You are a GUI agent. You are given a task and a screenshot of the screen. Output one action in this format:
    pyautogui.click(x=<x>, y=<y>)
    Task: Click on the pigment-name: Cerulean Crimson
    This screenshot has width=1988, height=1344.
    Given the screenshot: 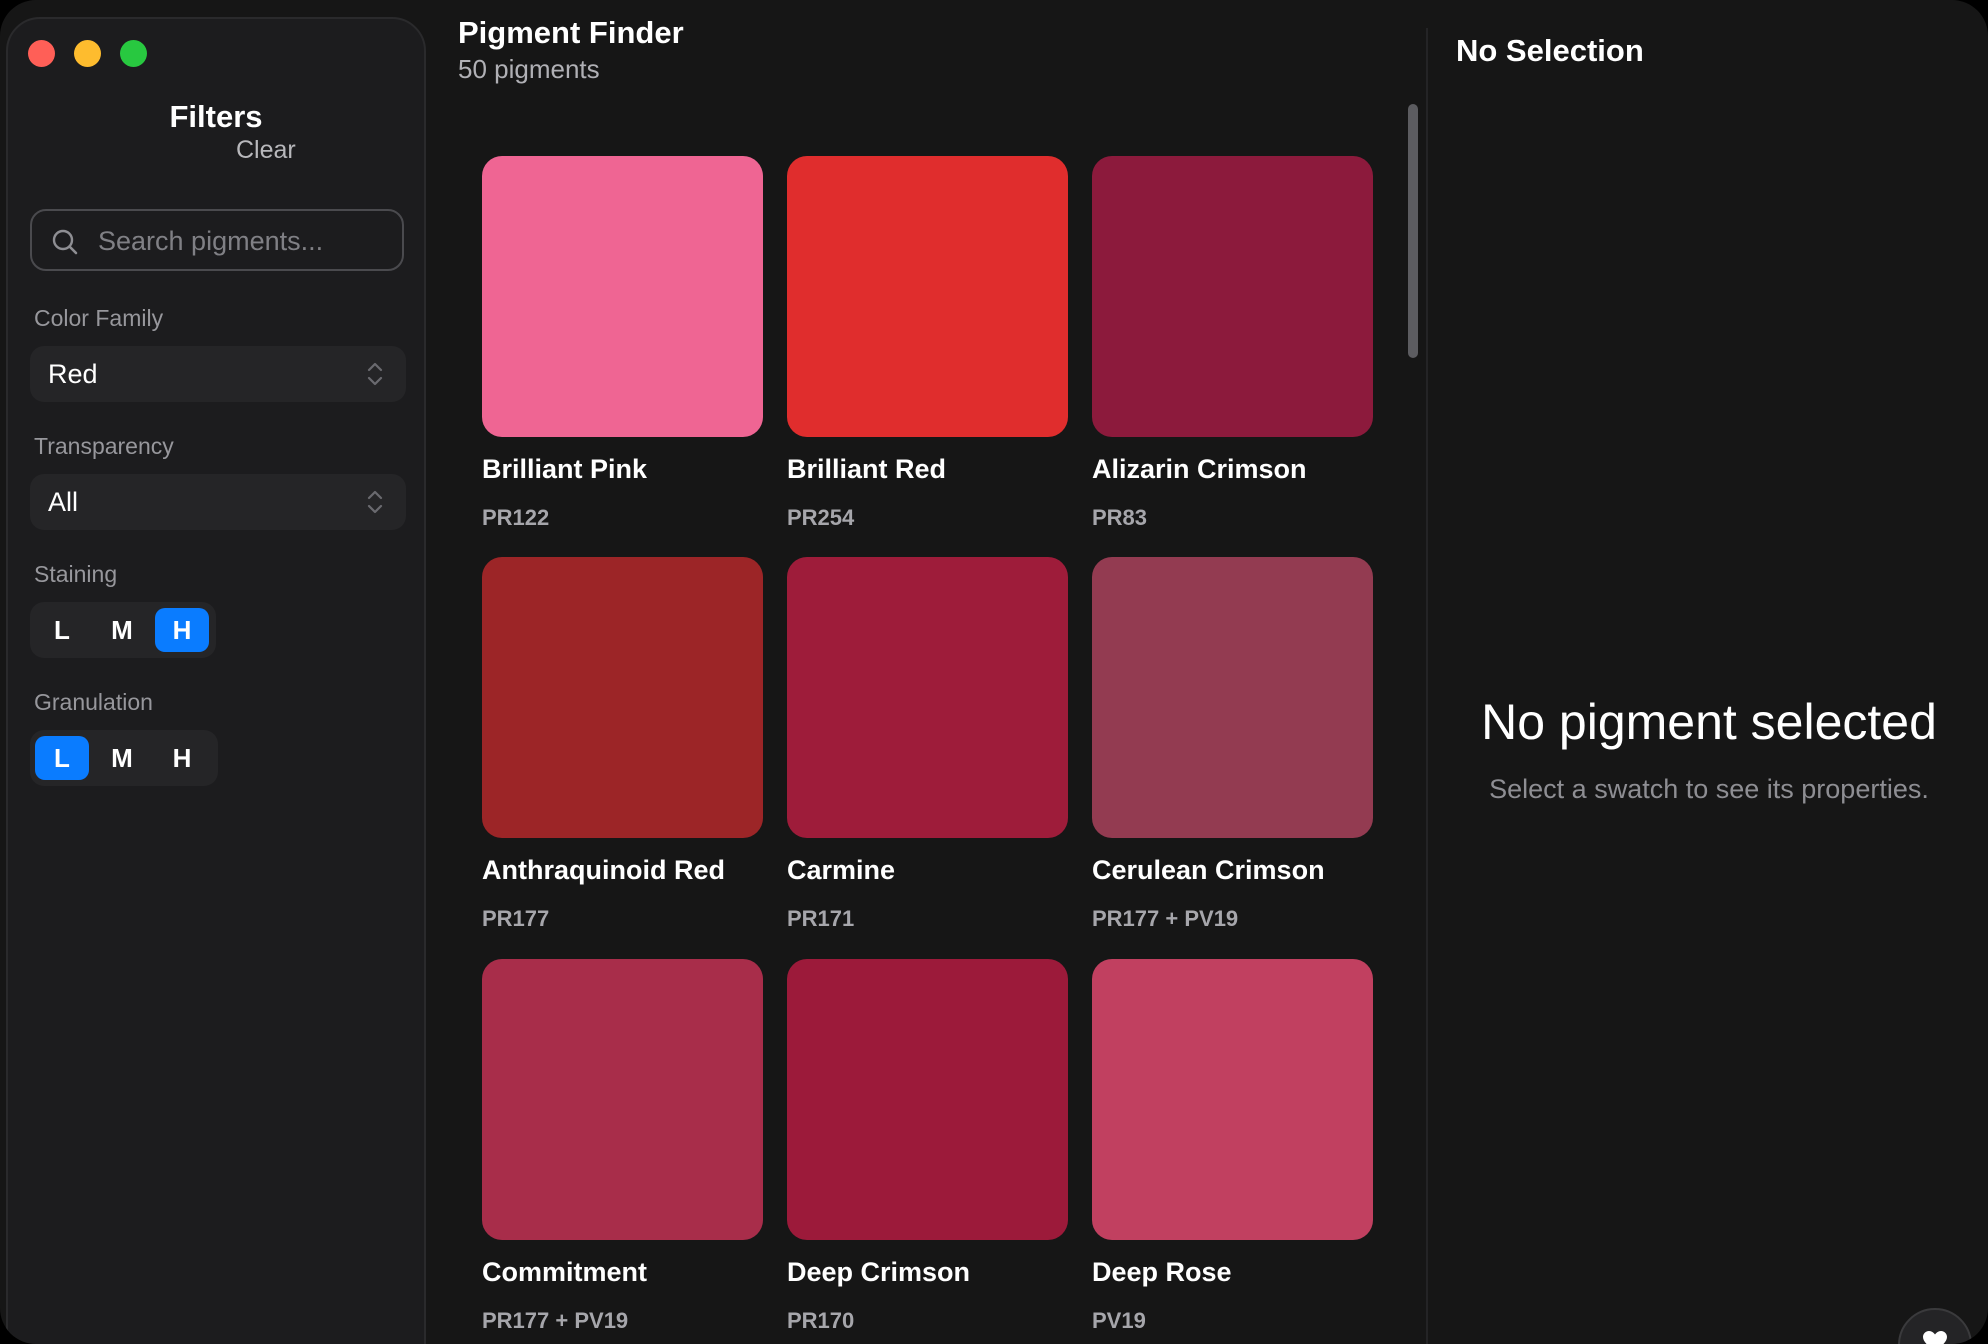 What is the action you would take?
    pyautogui.click(x=1208, y=870)
    